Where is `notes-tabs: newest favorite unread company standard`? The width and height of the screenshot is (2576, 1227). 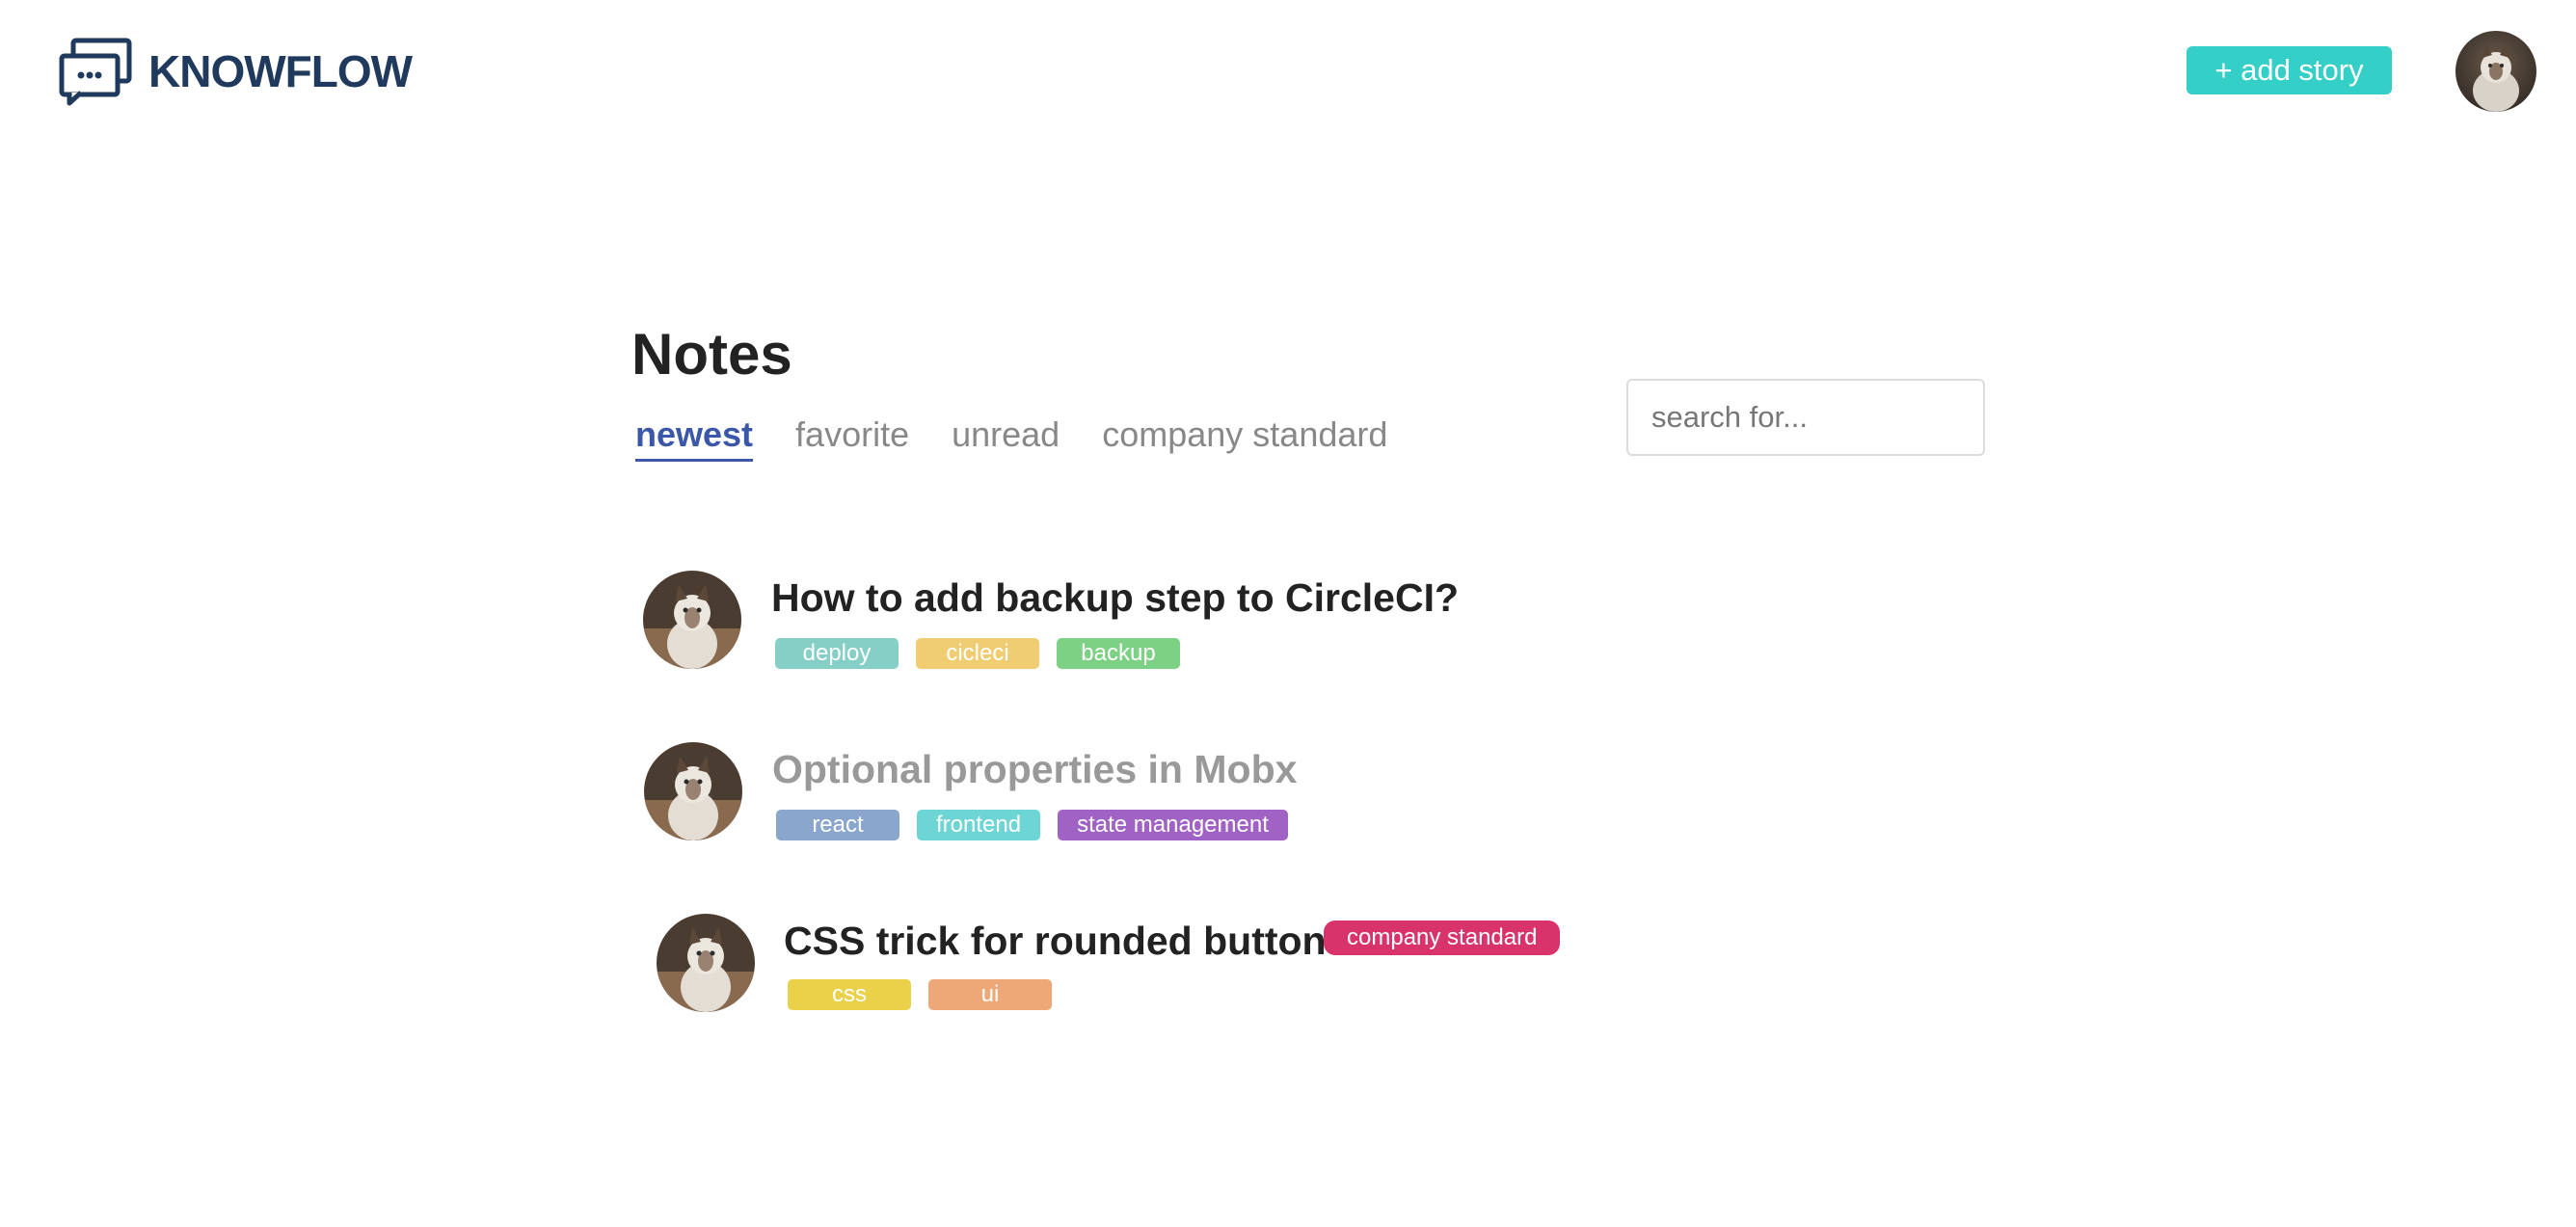
notes-tabs: newest favorite unread company standard is located at coordinates (1032, 438).